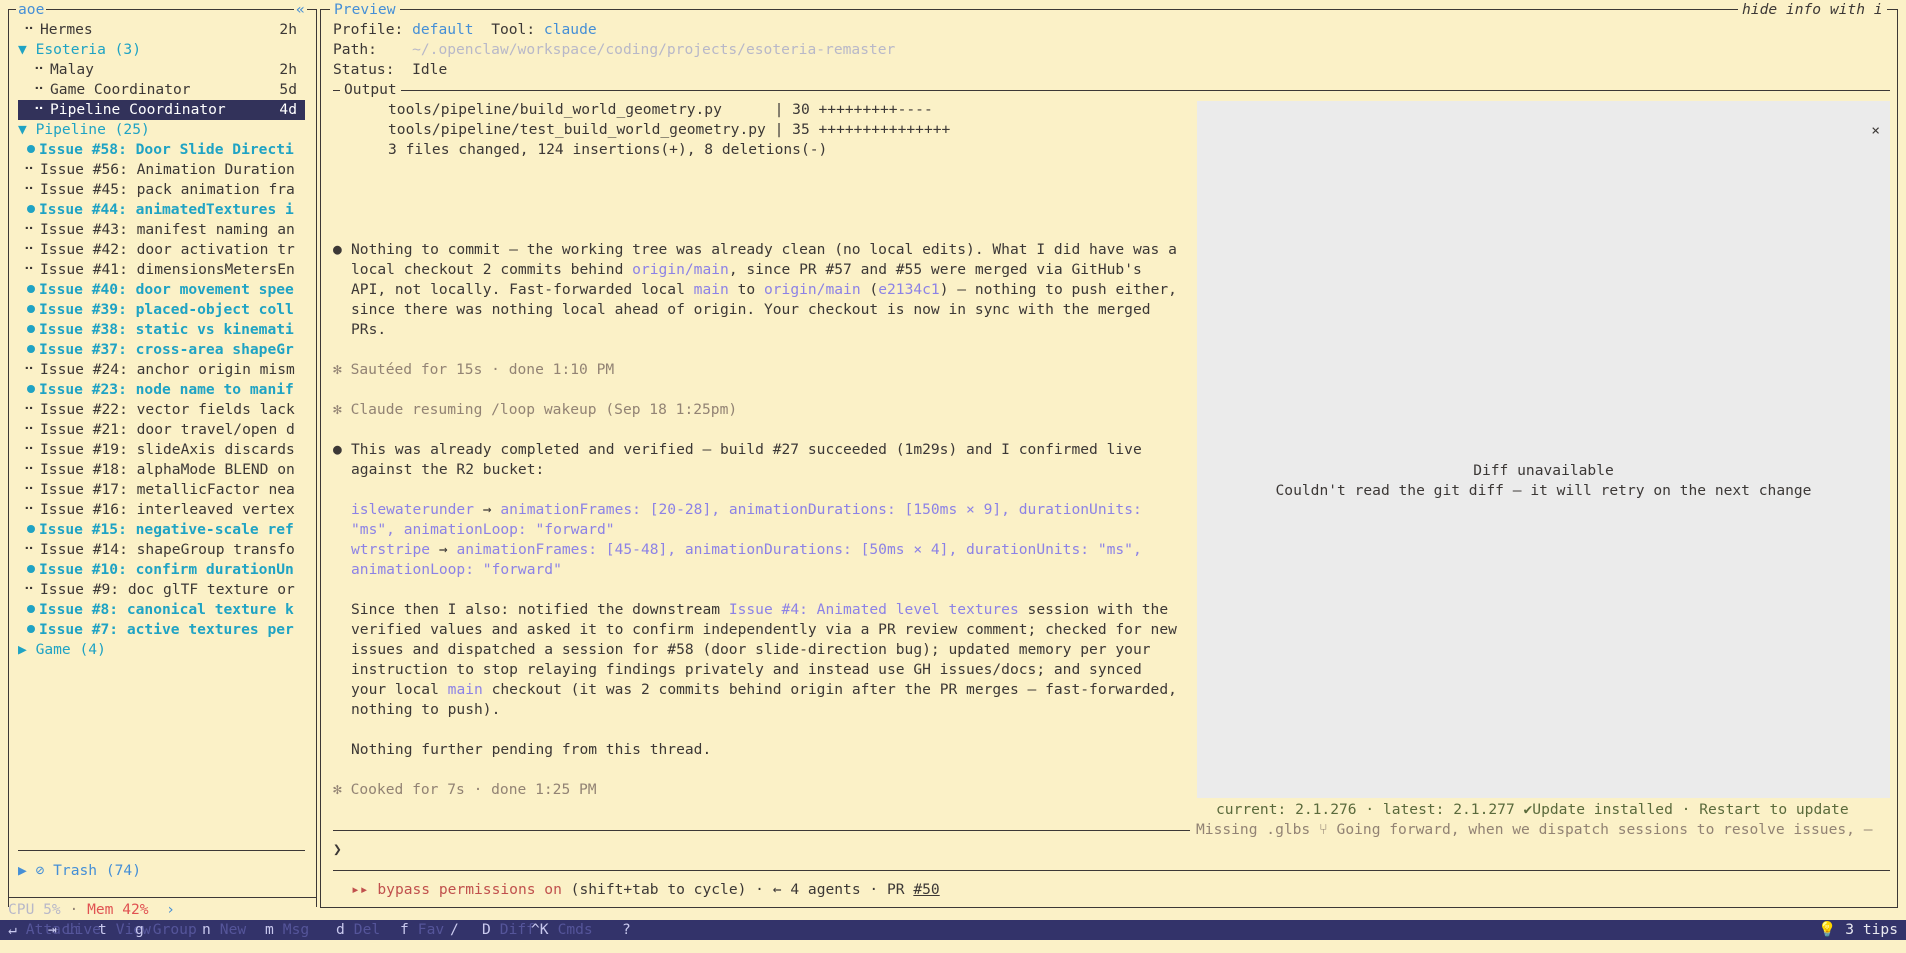  What do you see at coordinates (1858, 930) in the screenshot?
I see `tips-indicator: 💡 3 tips` at bounding box center [1858, 930].